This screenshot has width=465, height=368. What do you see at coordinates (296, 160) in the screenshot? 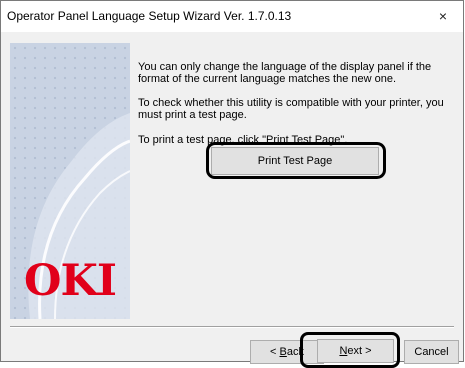
I see `highlight-ring-print` at bounding box center [296, 160].